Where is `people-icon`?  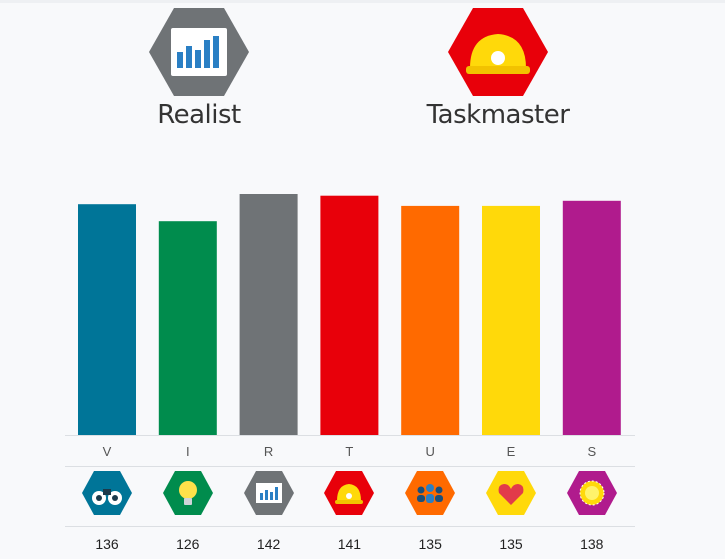 people-icon is located at coordinates (435, 497).